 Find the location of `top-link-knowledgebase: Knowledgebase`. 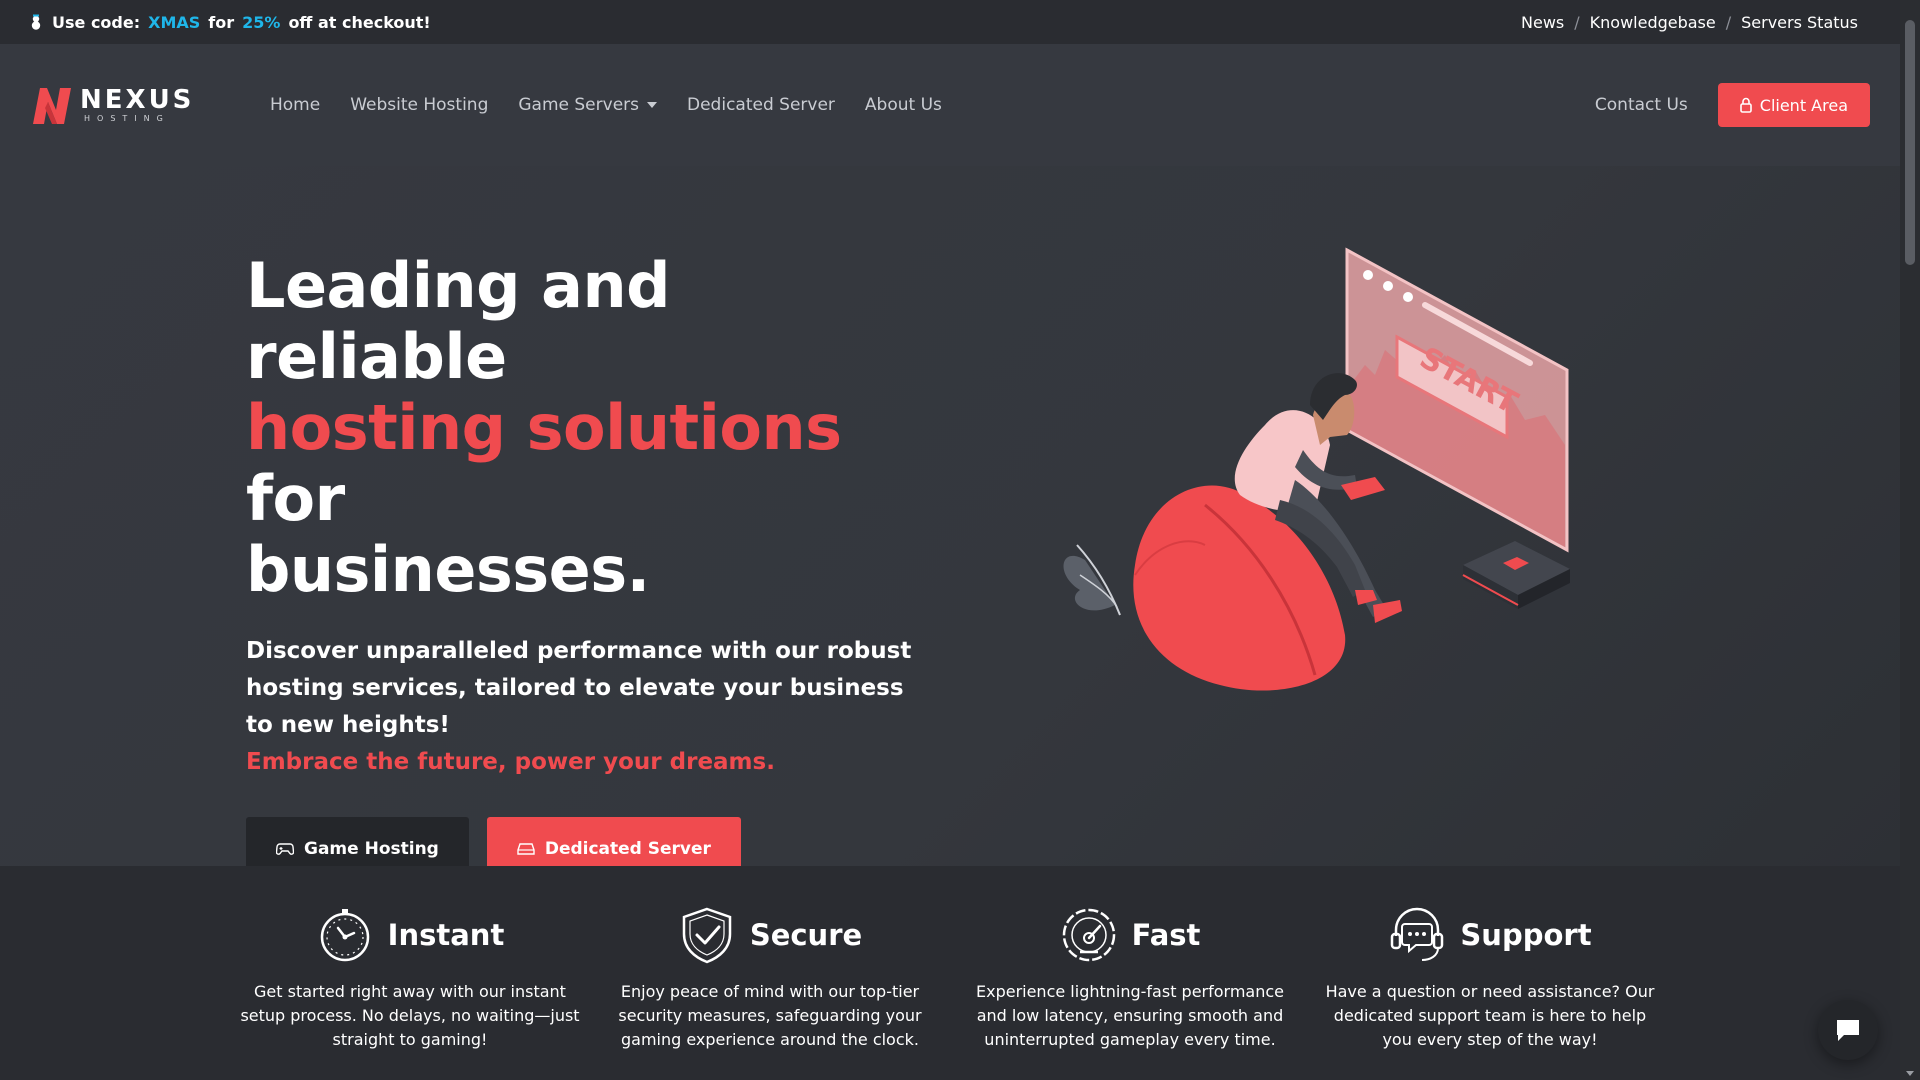

top-link-knowledgebase: Knowledgebase is located at coordinates (1653, 22).